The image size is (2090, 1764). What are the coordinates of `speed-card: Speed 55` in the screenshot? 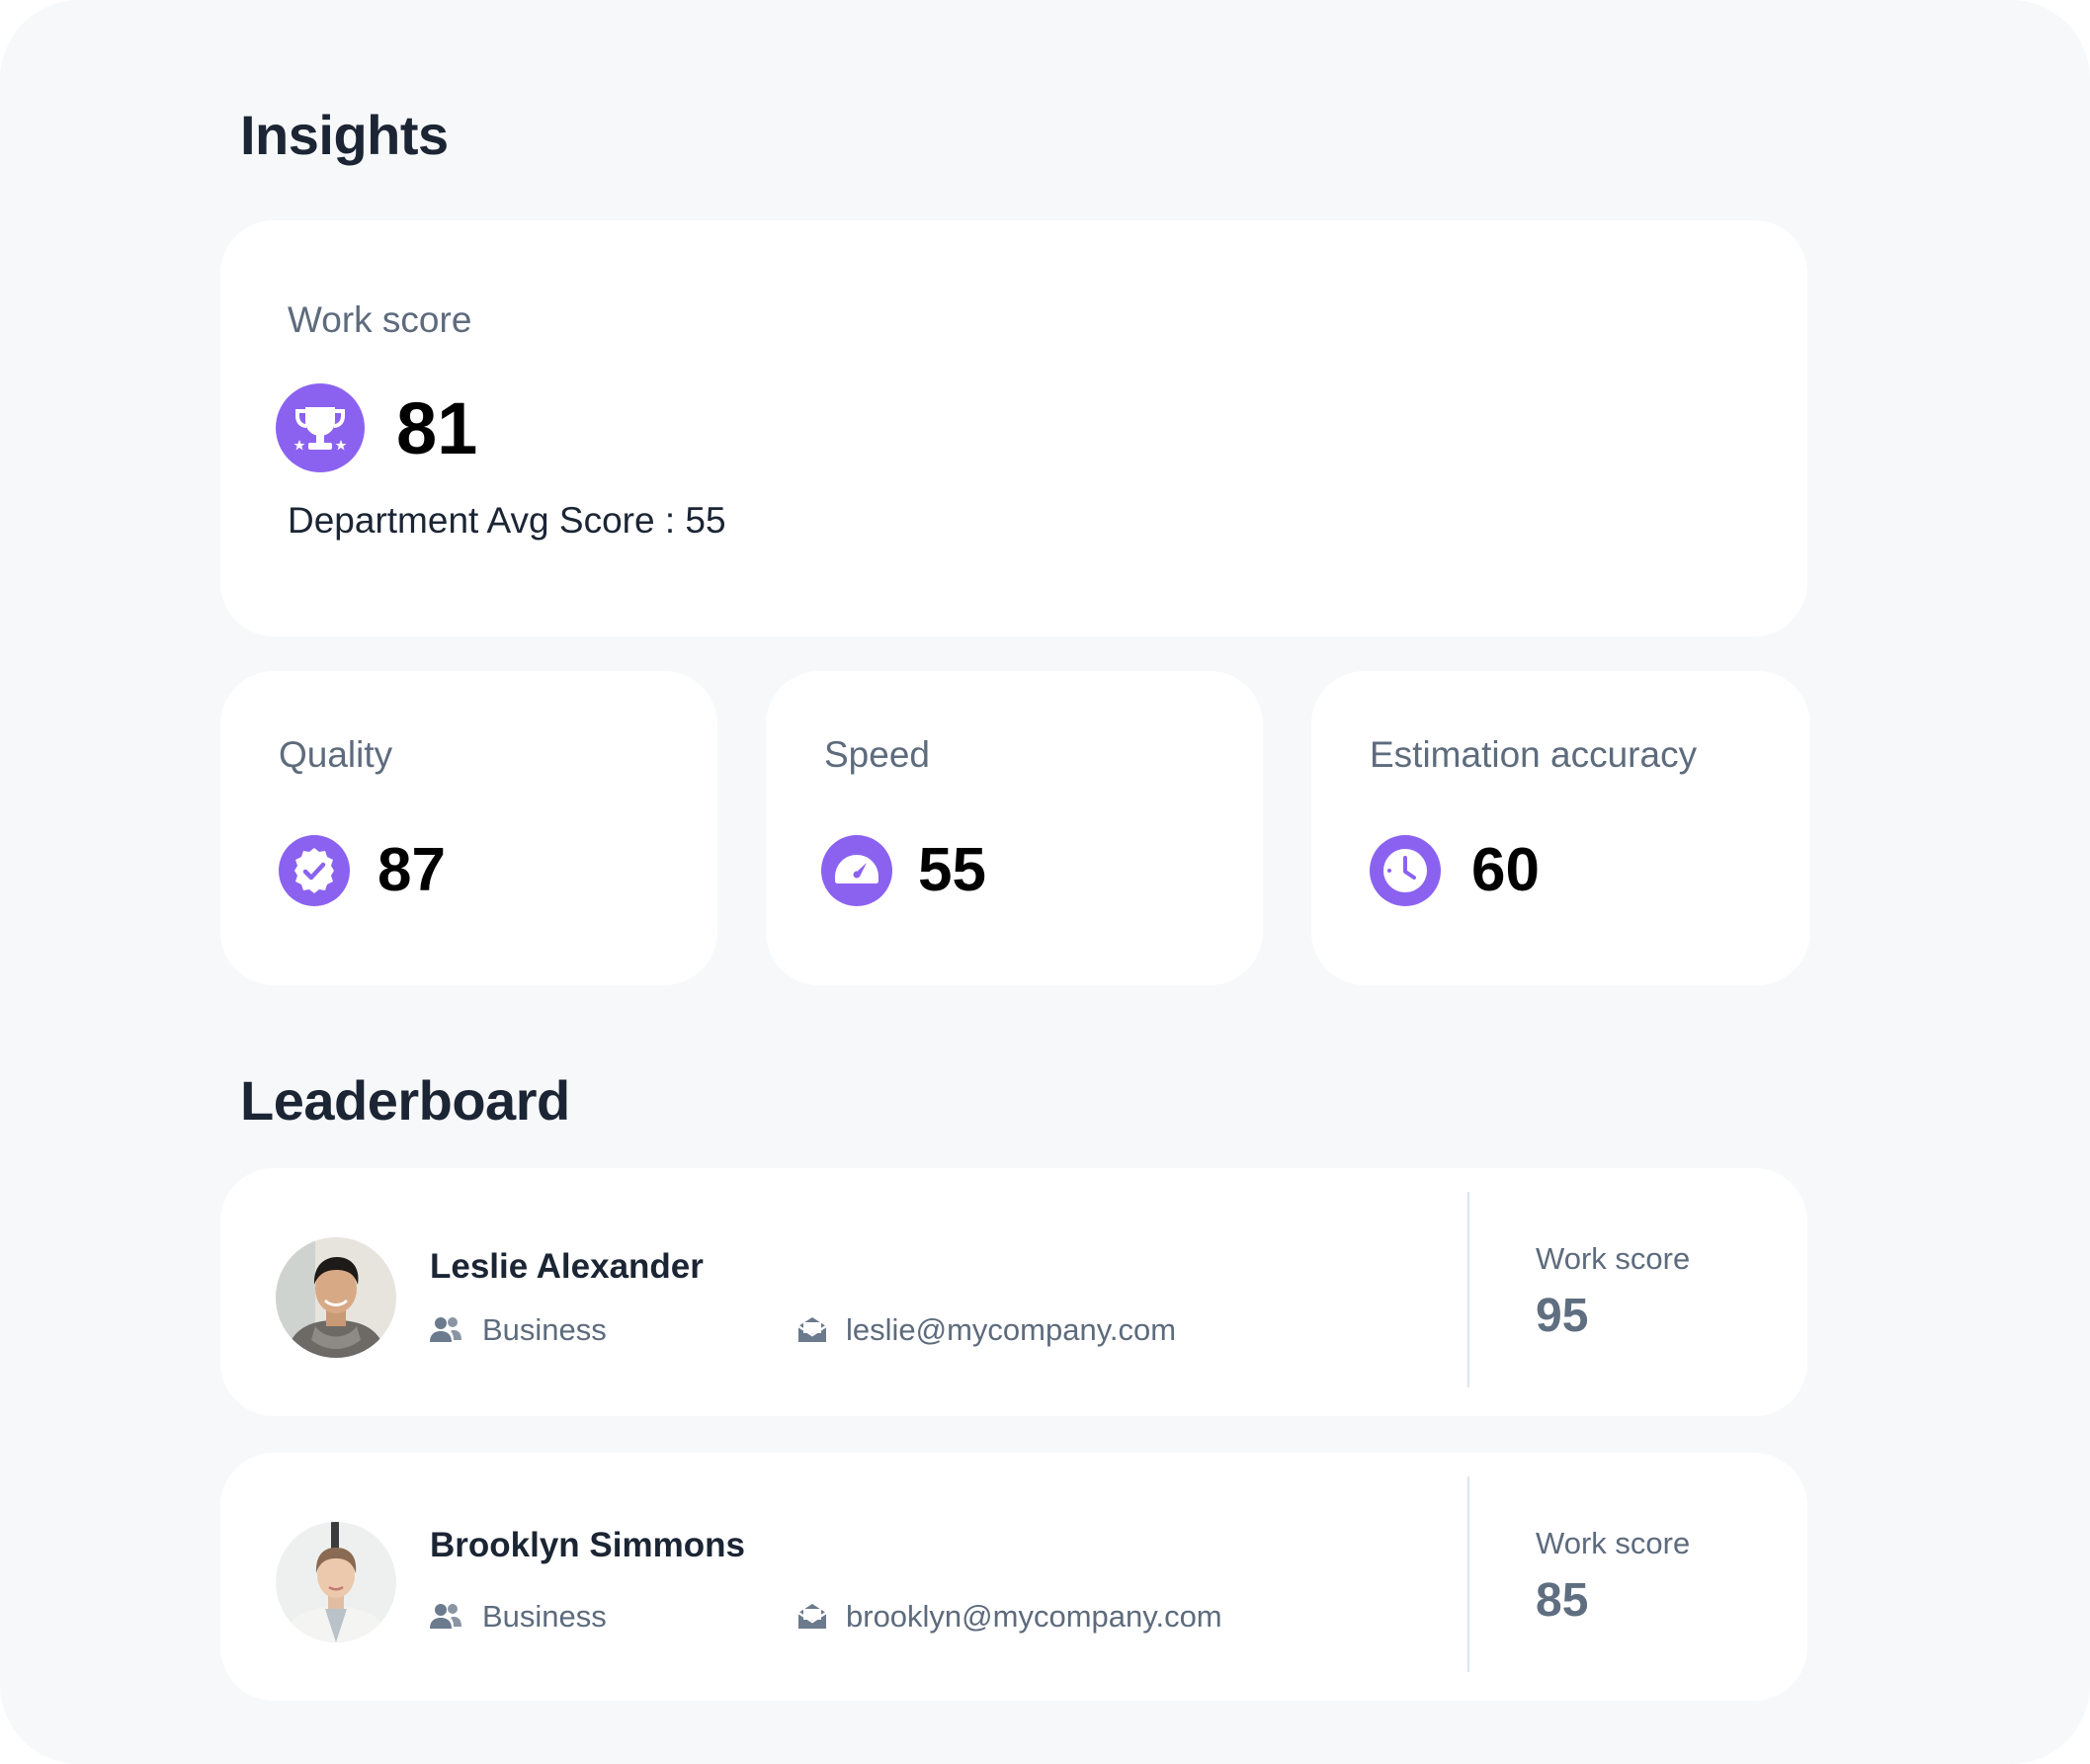 It's located at (1014, 828).